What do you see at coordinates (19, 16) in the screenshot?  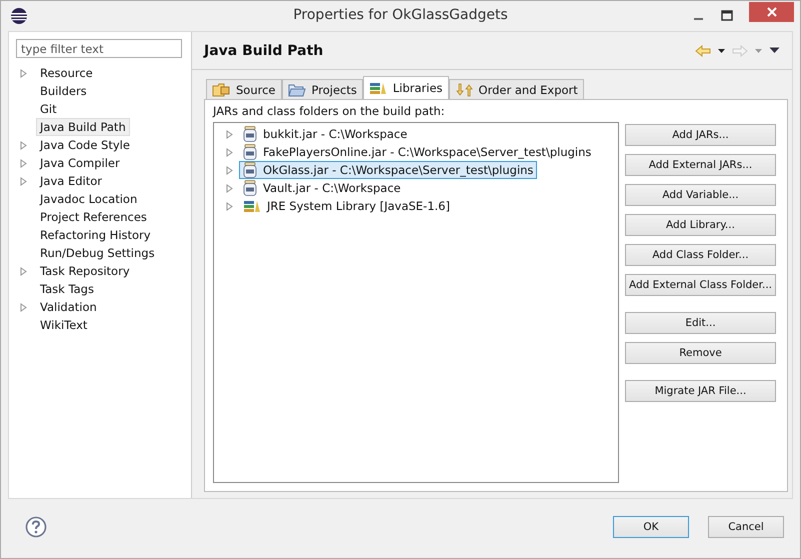 I see `eclipse-logo-icon` at bounding box center [19, 16].